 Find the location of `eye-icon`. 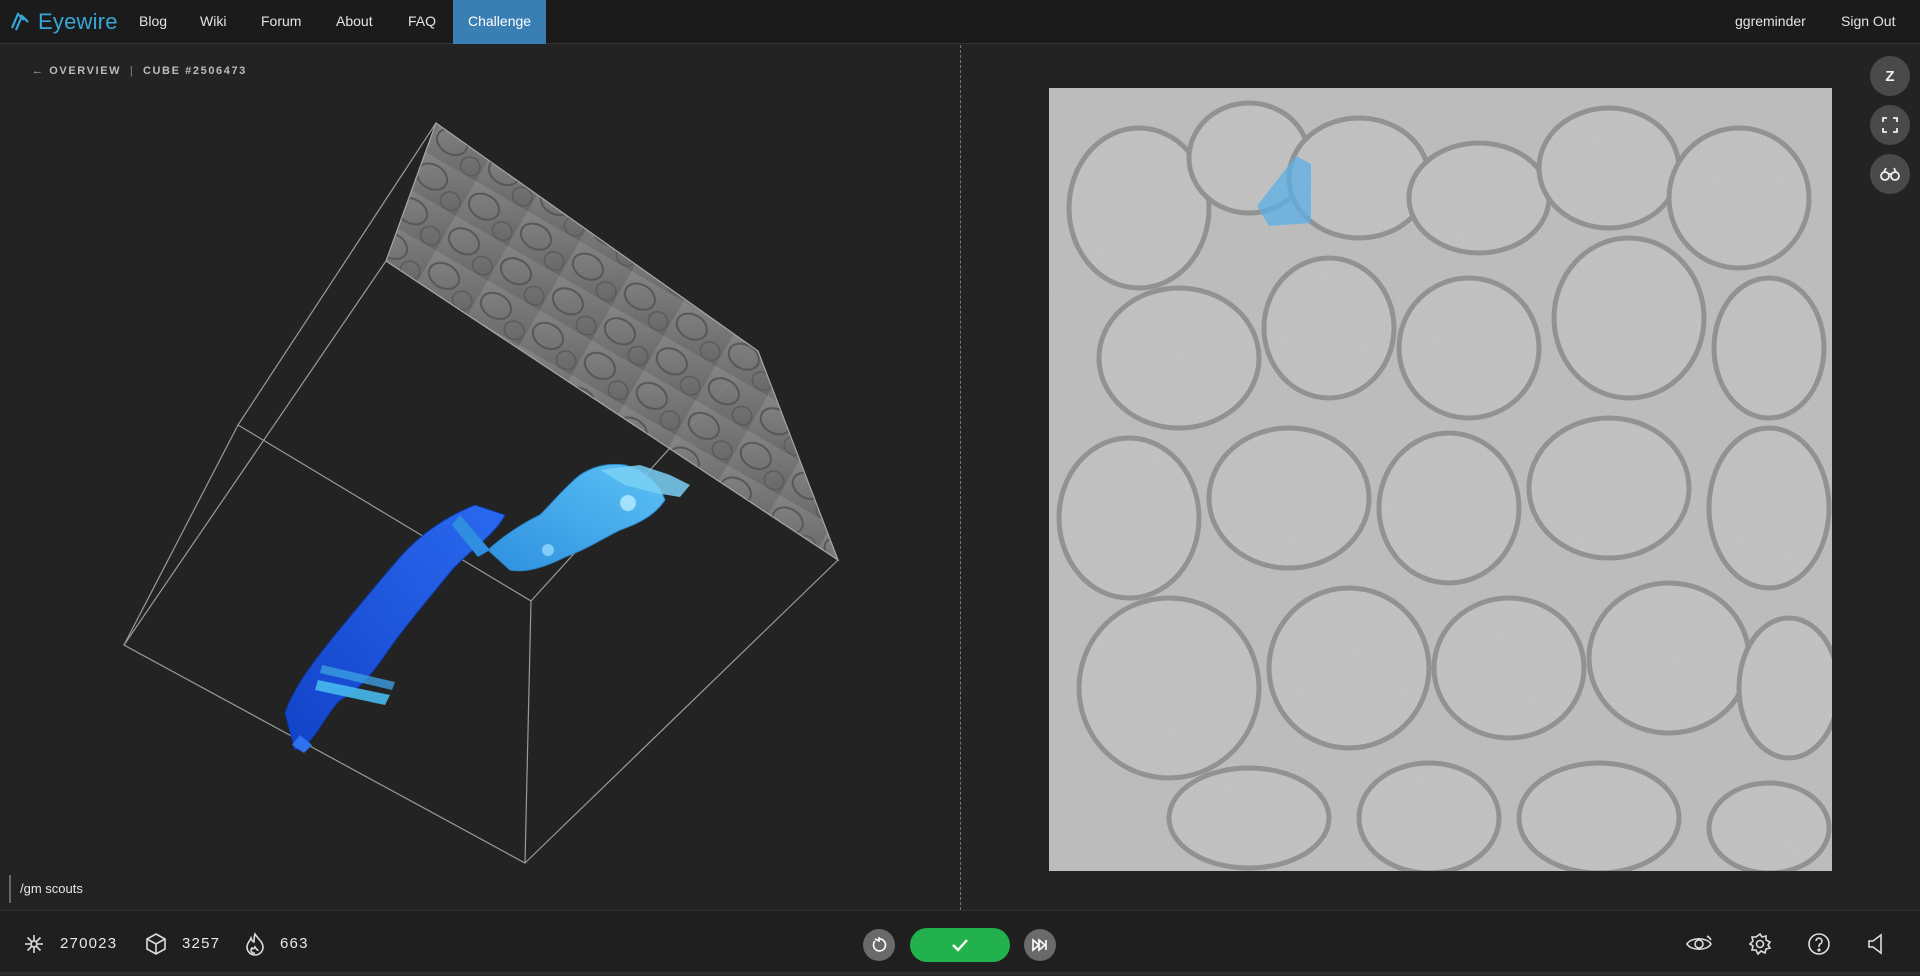

eye-icon is located at coordinates (1699, 943).